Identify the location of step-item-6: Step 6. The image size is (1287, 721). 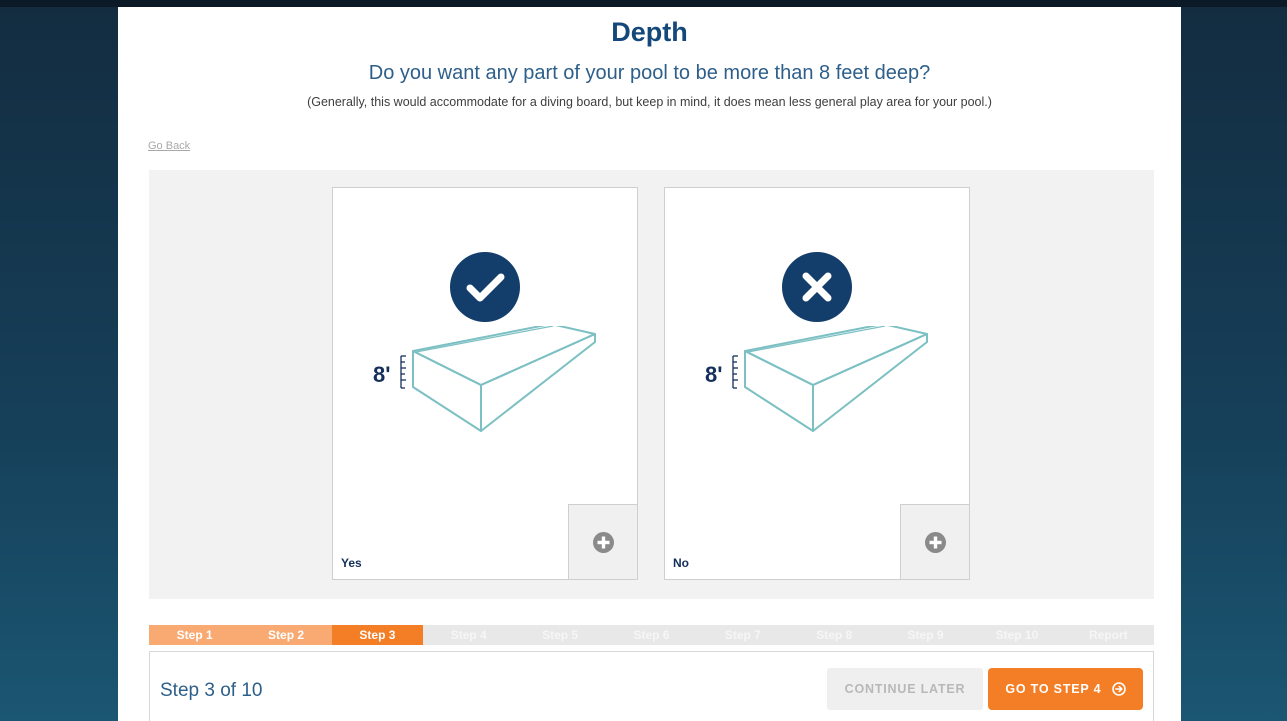
(651, 635).